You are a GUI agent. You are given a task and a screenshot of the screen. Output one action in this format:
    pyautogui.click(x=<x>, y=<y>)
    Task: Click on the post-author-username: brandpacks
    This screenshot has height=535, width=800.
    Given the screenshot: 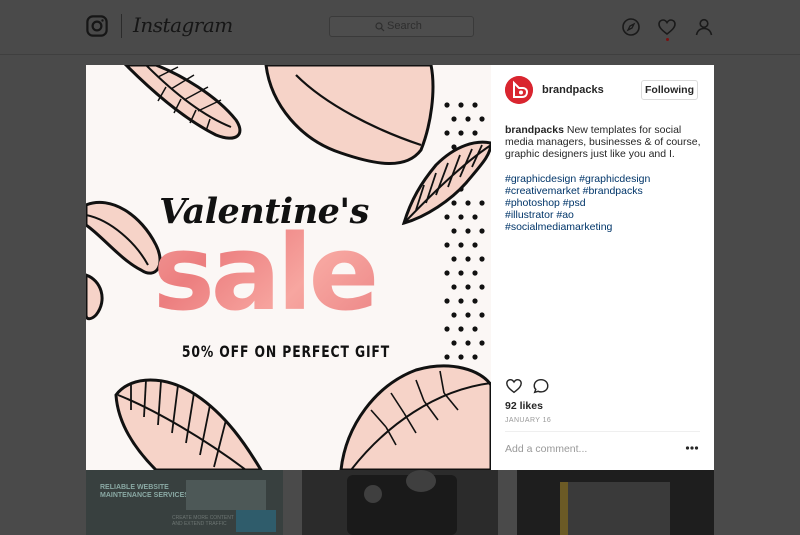 What is the action you would take?
    pyautogui.click(x=573, y=90)
    